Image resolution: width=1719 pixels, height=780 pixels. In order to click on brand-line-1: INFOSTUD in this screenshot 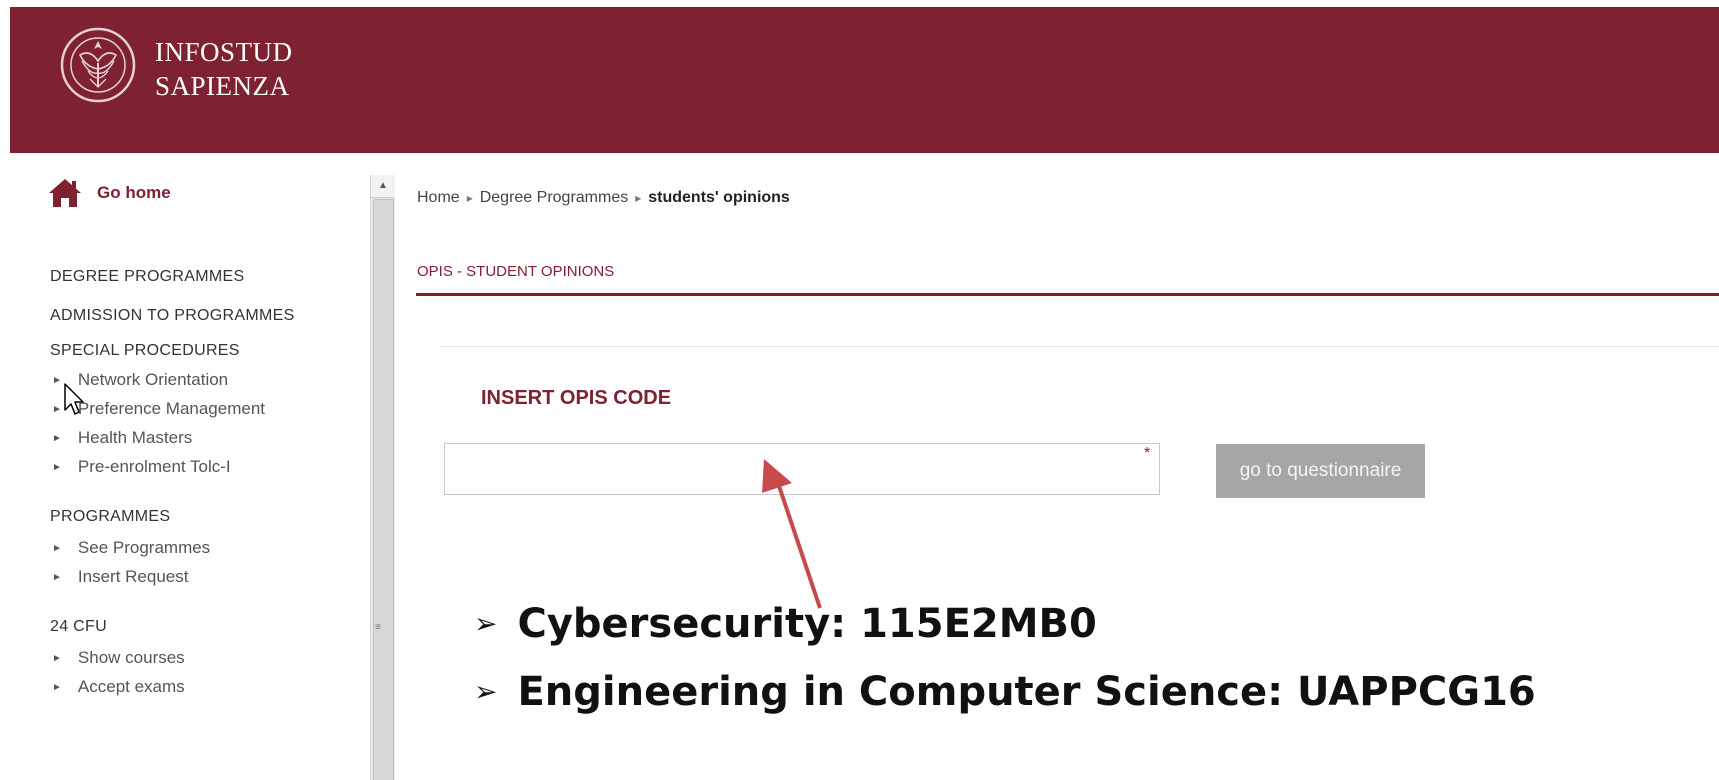, I will do `click(224, 52)`.